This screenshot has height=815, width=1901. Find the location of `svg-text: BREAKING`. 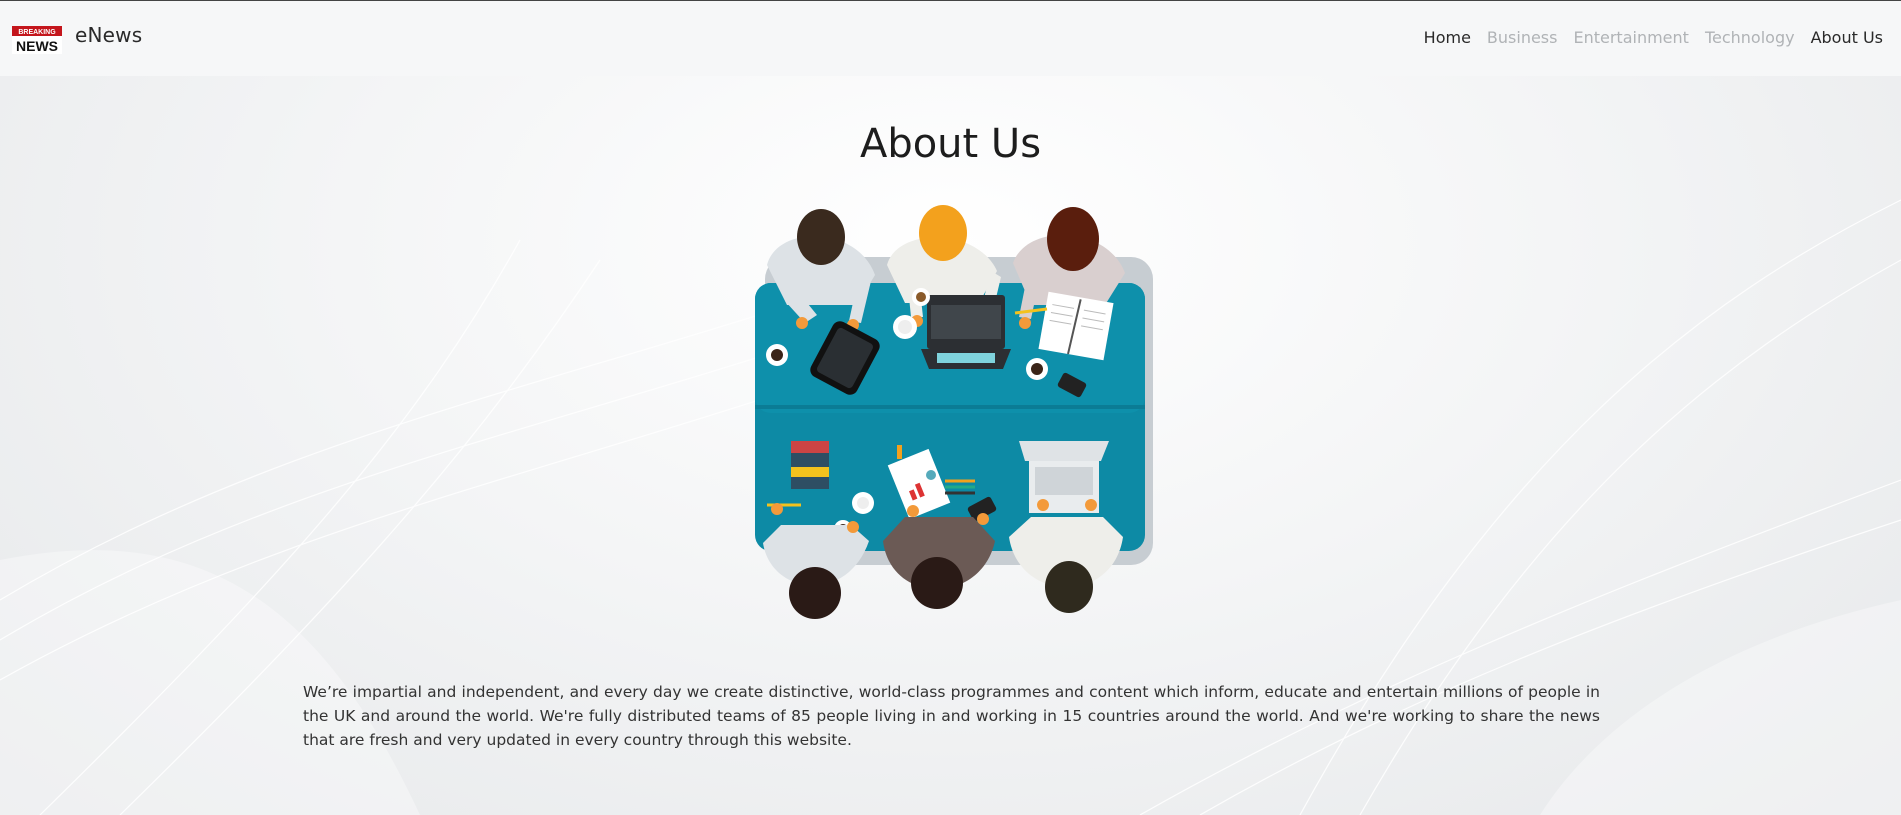

svg-text: BREAKING is located at coordinates (37, 32).